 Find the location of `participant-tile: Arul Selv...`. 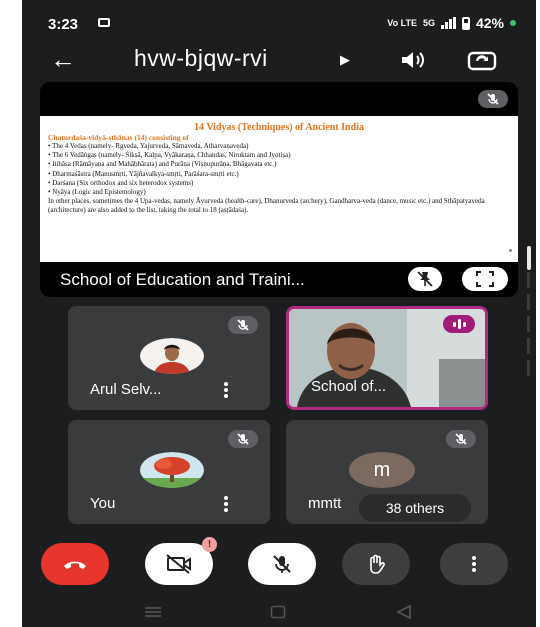

participant-tile: Arul Selv... is located at coordinates (169, 358).